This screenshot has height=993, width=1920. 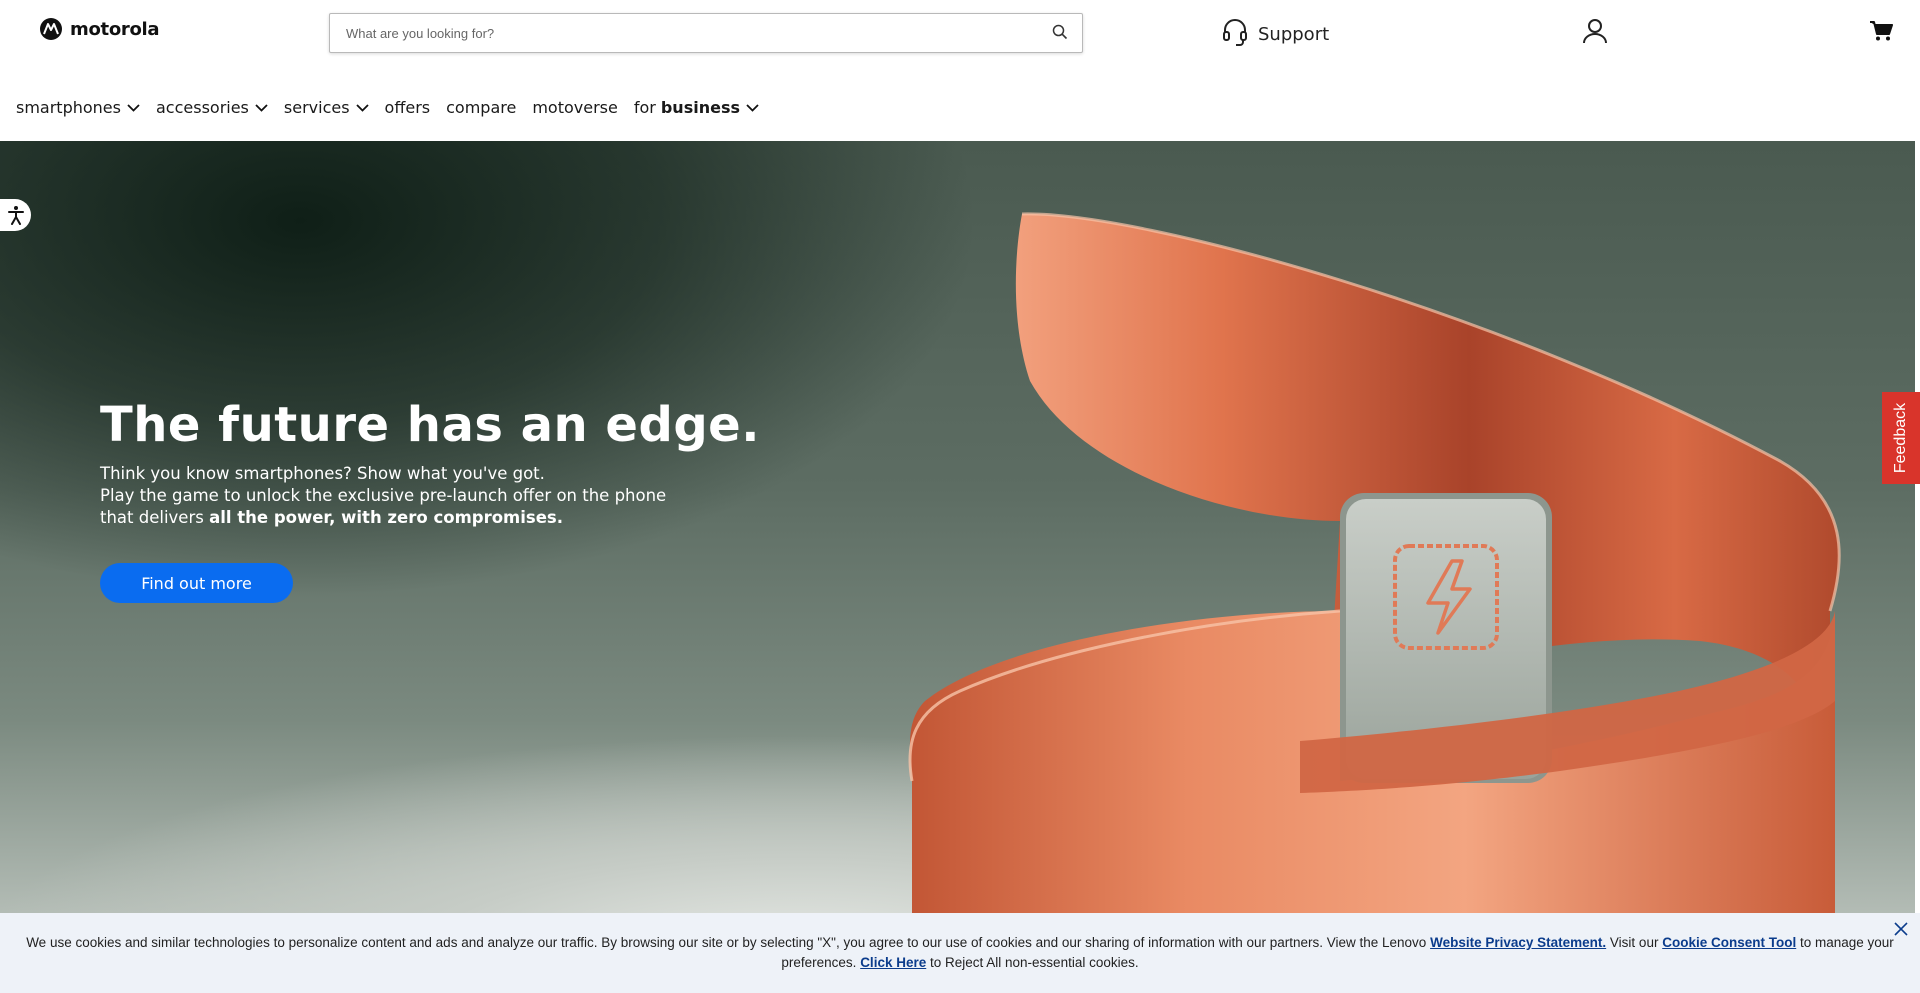 What do you see at coordinates (51, 29) in the screenshot?
I see `motorola-logo-icon` at bounding box center [51, 29].